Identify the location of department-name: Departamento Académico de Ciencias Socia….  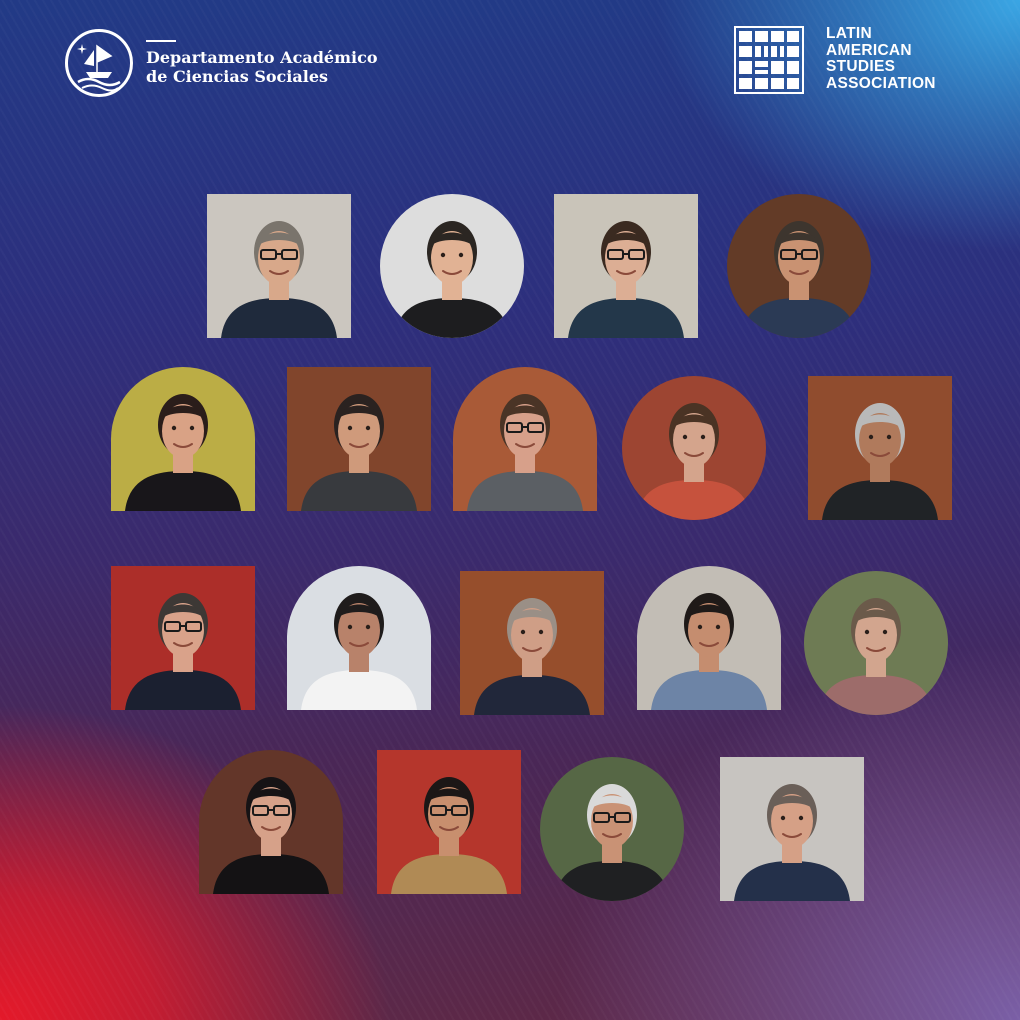
(261, 63).